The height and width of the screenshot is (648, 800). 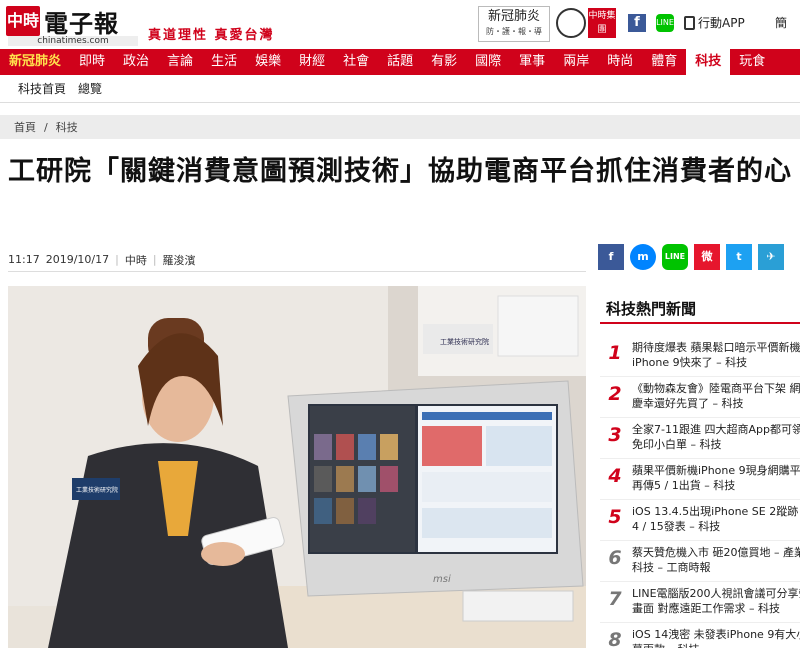 I want to click on hot-news-item: 2 《動物森友會》陸電商平台下架 網友 慶幸還好先買了 – 科技, so click(x=700, y=397).